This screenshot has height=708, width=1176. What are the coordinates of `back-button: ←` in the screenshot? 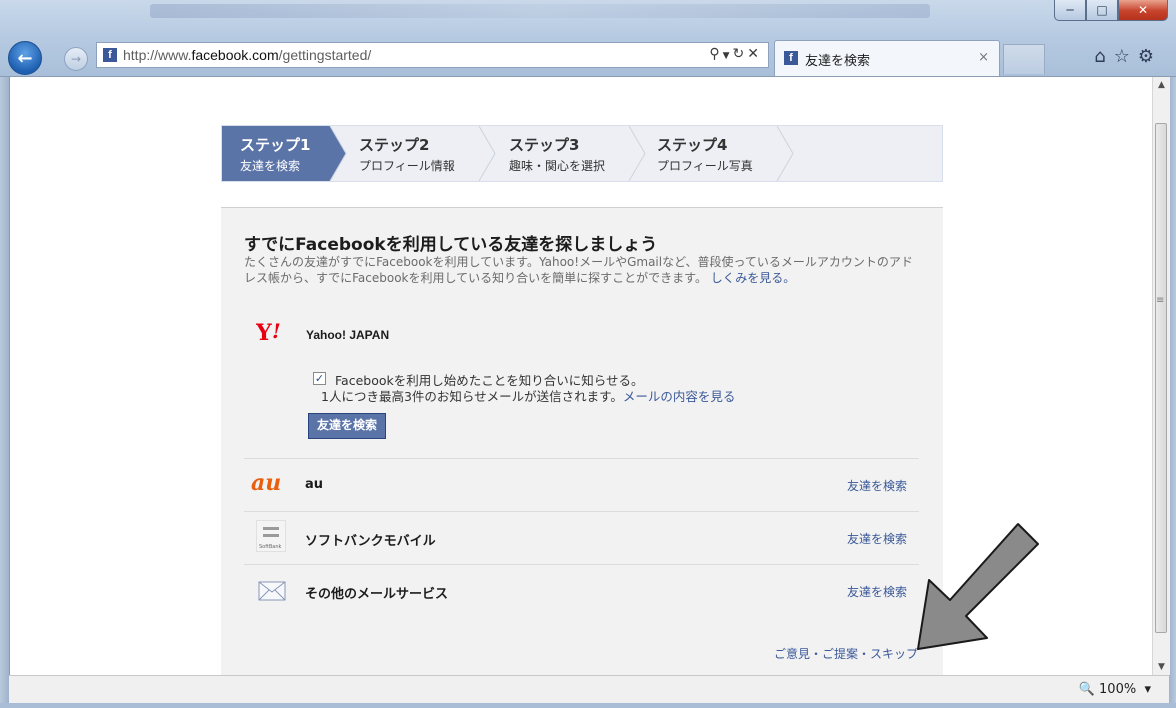 It's located at (25, 58).